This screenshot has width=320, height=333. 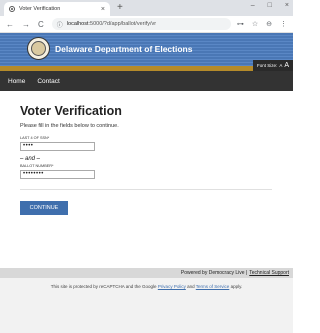 What do you see at coordinates (35, 138) in the screenshot?
I see `ssn-label: LAST 4 OF SSN*` at bounding box center [35, 138].